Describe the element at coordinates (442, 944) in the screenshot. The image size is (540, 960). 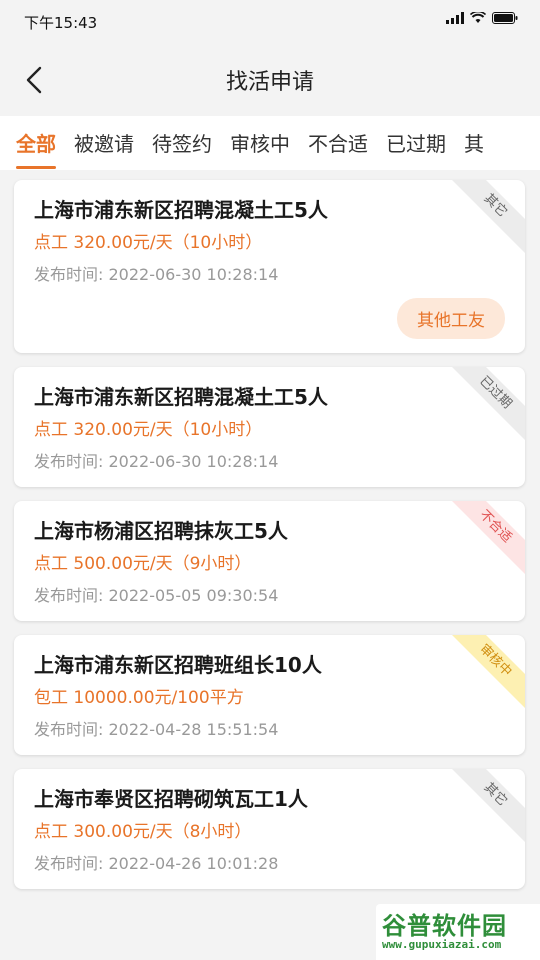
I see `watermark-url: www.gupuxiazai.com` at that location.